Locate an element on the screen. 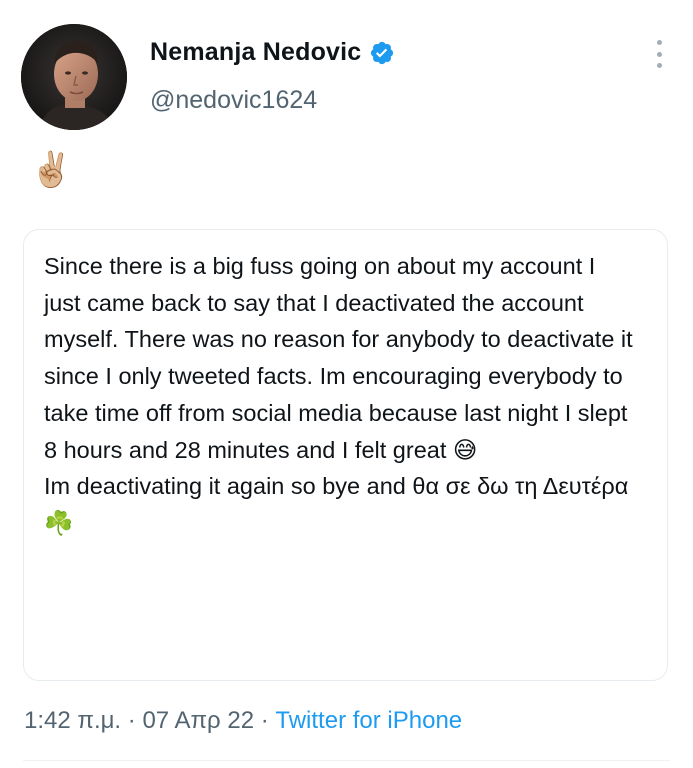  divider is located at coordinates (346, 760).